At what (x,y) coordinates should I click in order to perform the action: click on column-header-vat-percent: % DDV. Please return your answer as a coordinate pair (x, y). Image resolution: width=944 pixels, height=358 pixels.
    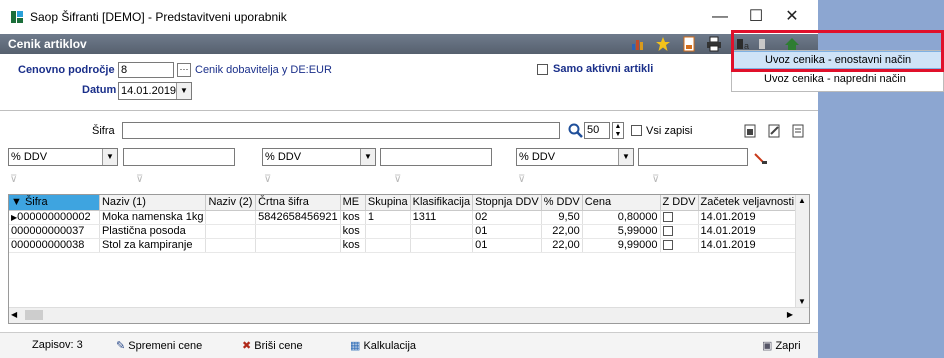
    Looking at the image, I should click on (562, 203).